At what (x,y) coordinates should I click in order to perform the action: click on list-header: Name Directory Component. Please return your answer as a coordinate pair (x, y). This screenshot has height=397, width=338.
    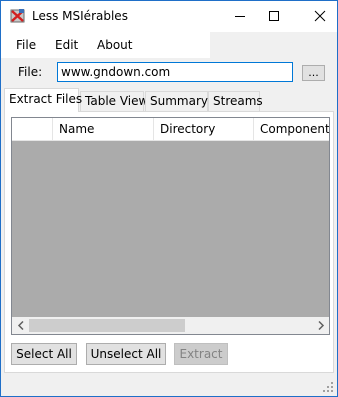
    Looking at the image, I should click on (170, 129).